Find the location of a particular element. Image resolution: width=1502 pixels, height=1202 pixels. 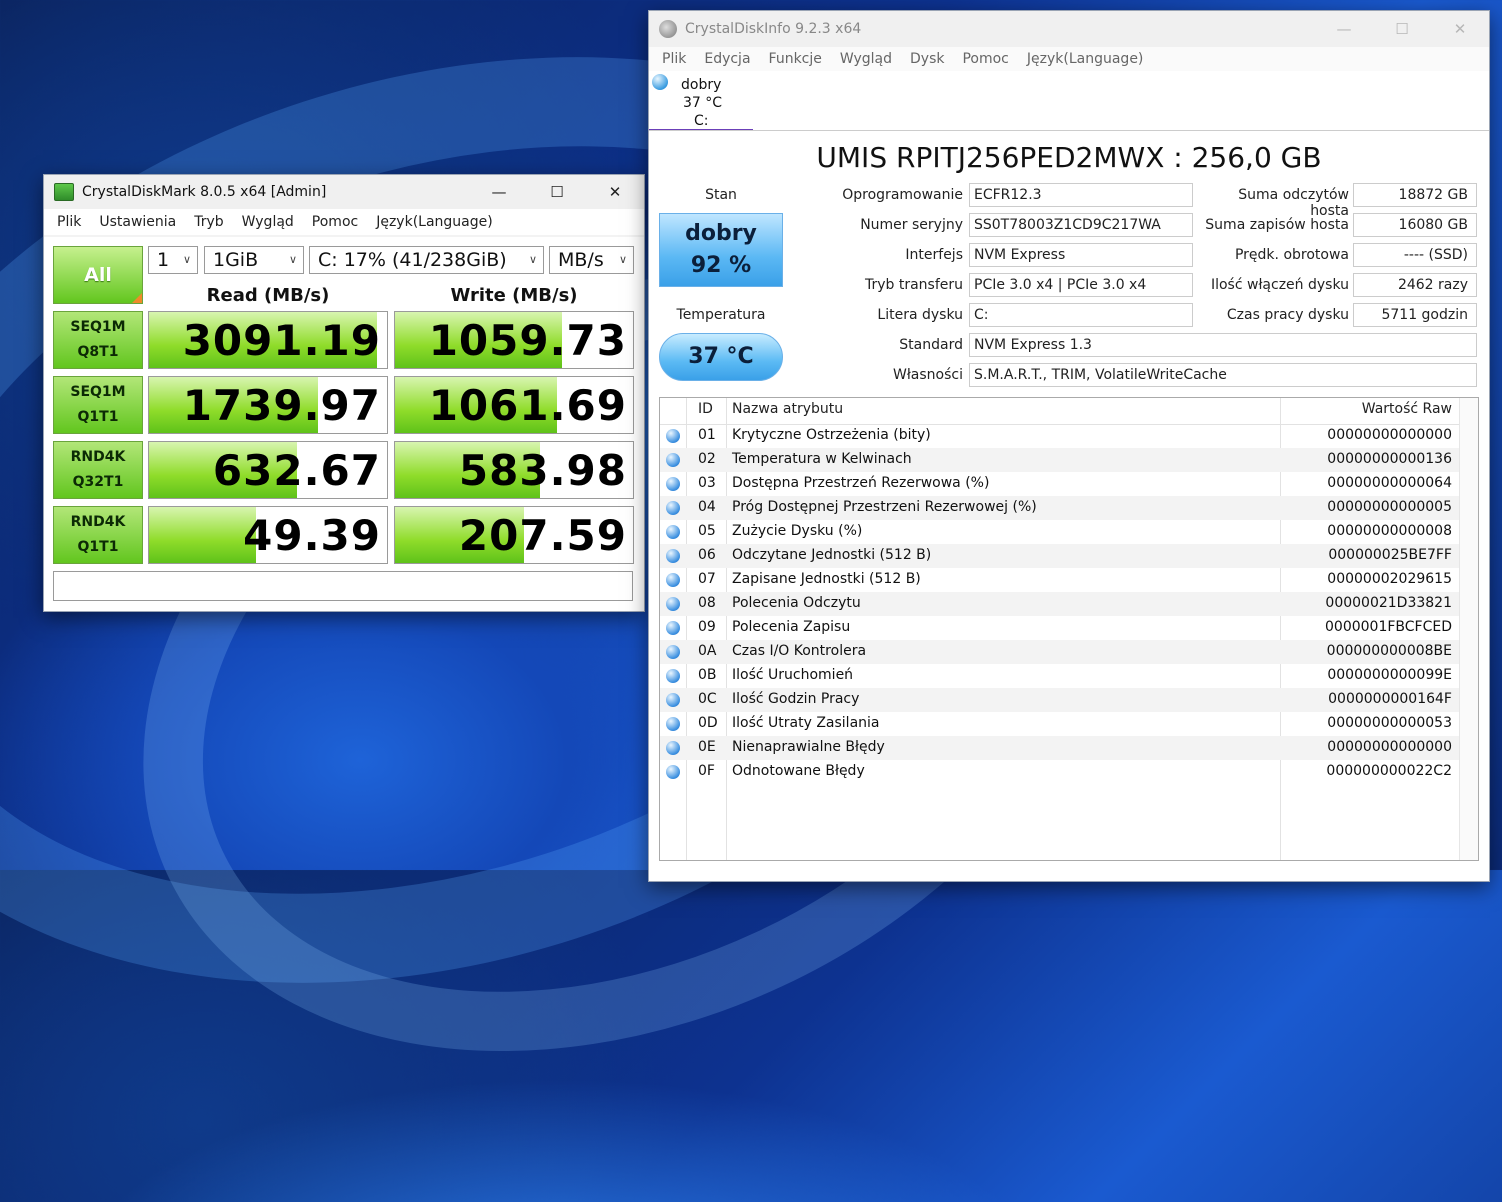

test-label-line1: SEQ1M is located at coordinates (98, 327).